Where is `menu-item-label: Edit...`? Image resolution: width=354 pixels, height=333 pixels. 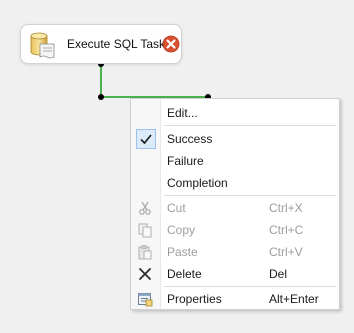 menu-item-label: Edit... is located at coordinates (182, 113).